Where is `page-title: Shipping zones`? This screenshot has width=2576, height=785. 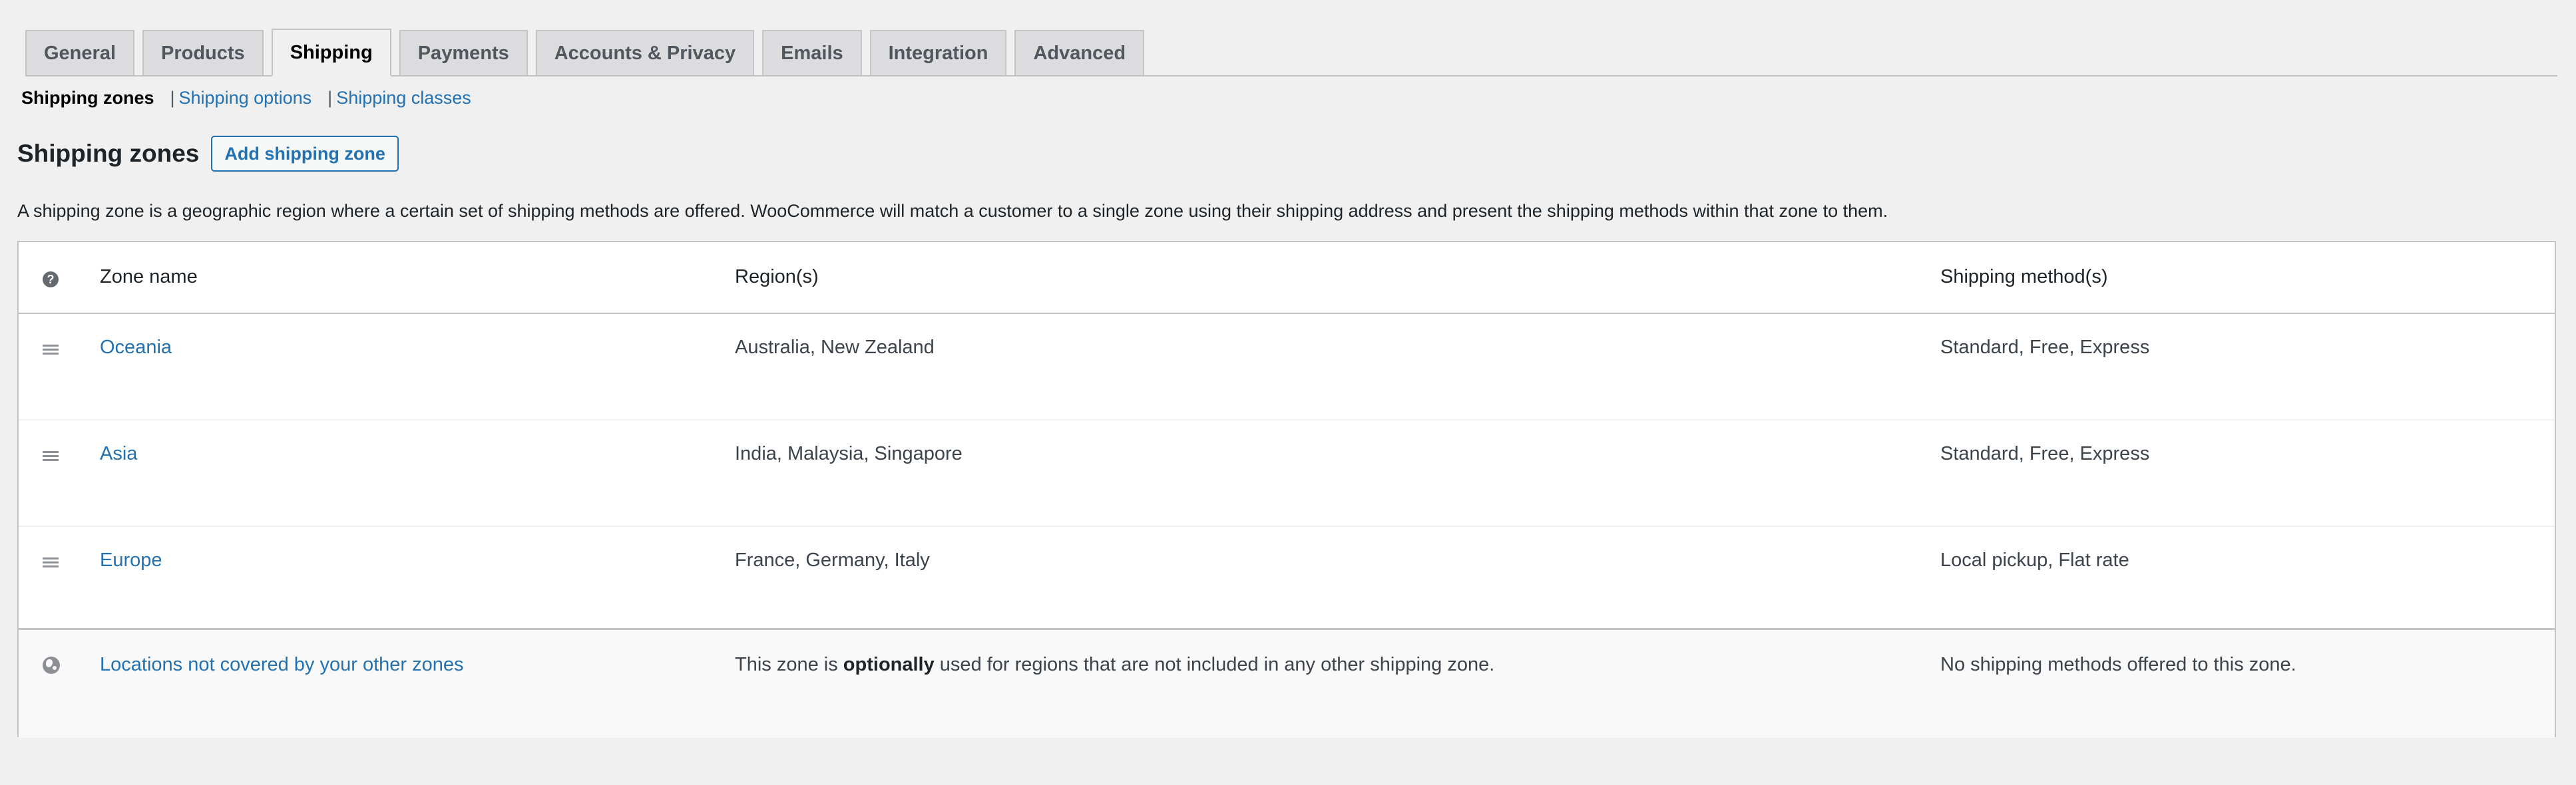
page-title: Shipping zones is located at coordinates (108, 154).